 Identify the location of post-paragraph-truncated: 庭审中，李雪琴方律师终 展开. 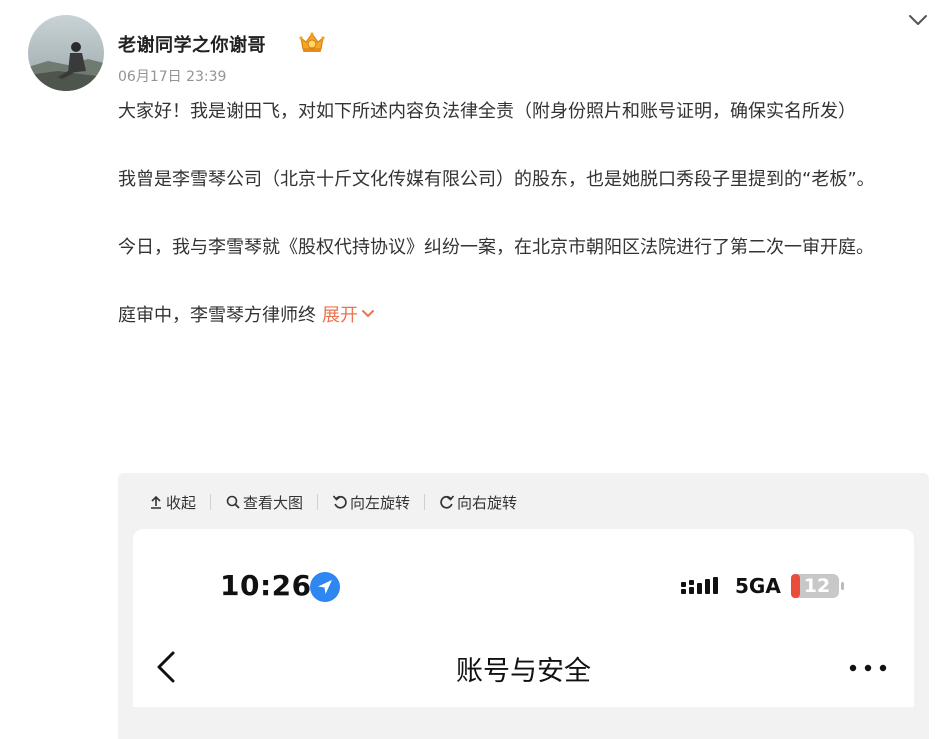
(521, 316).